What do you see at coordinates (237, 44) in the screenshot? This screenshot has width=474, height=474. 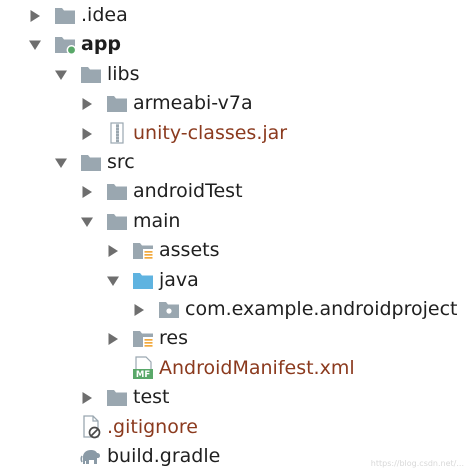 I see `tree-node-app: app` at bounding box center [237, 44].